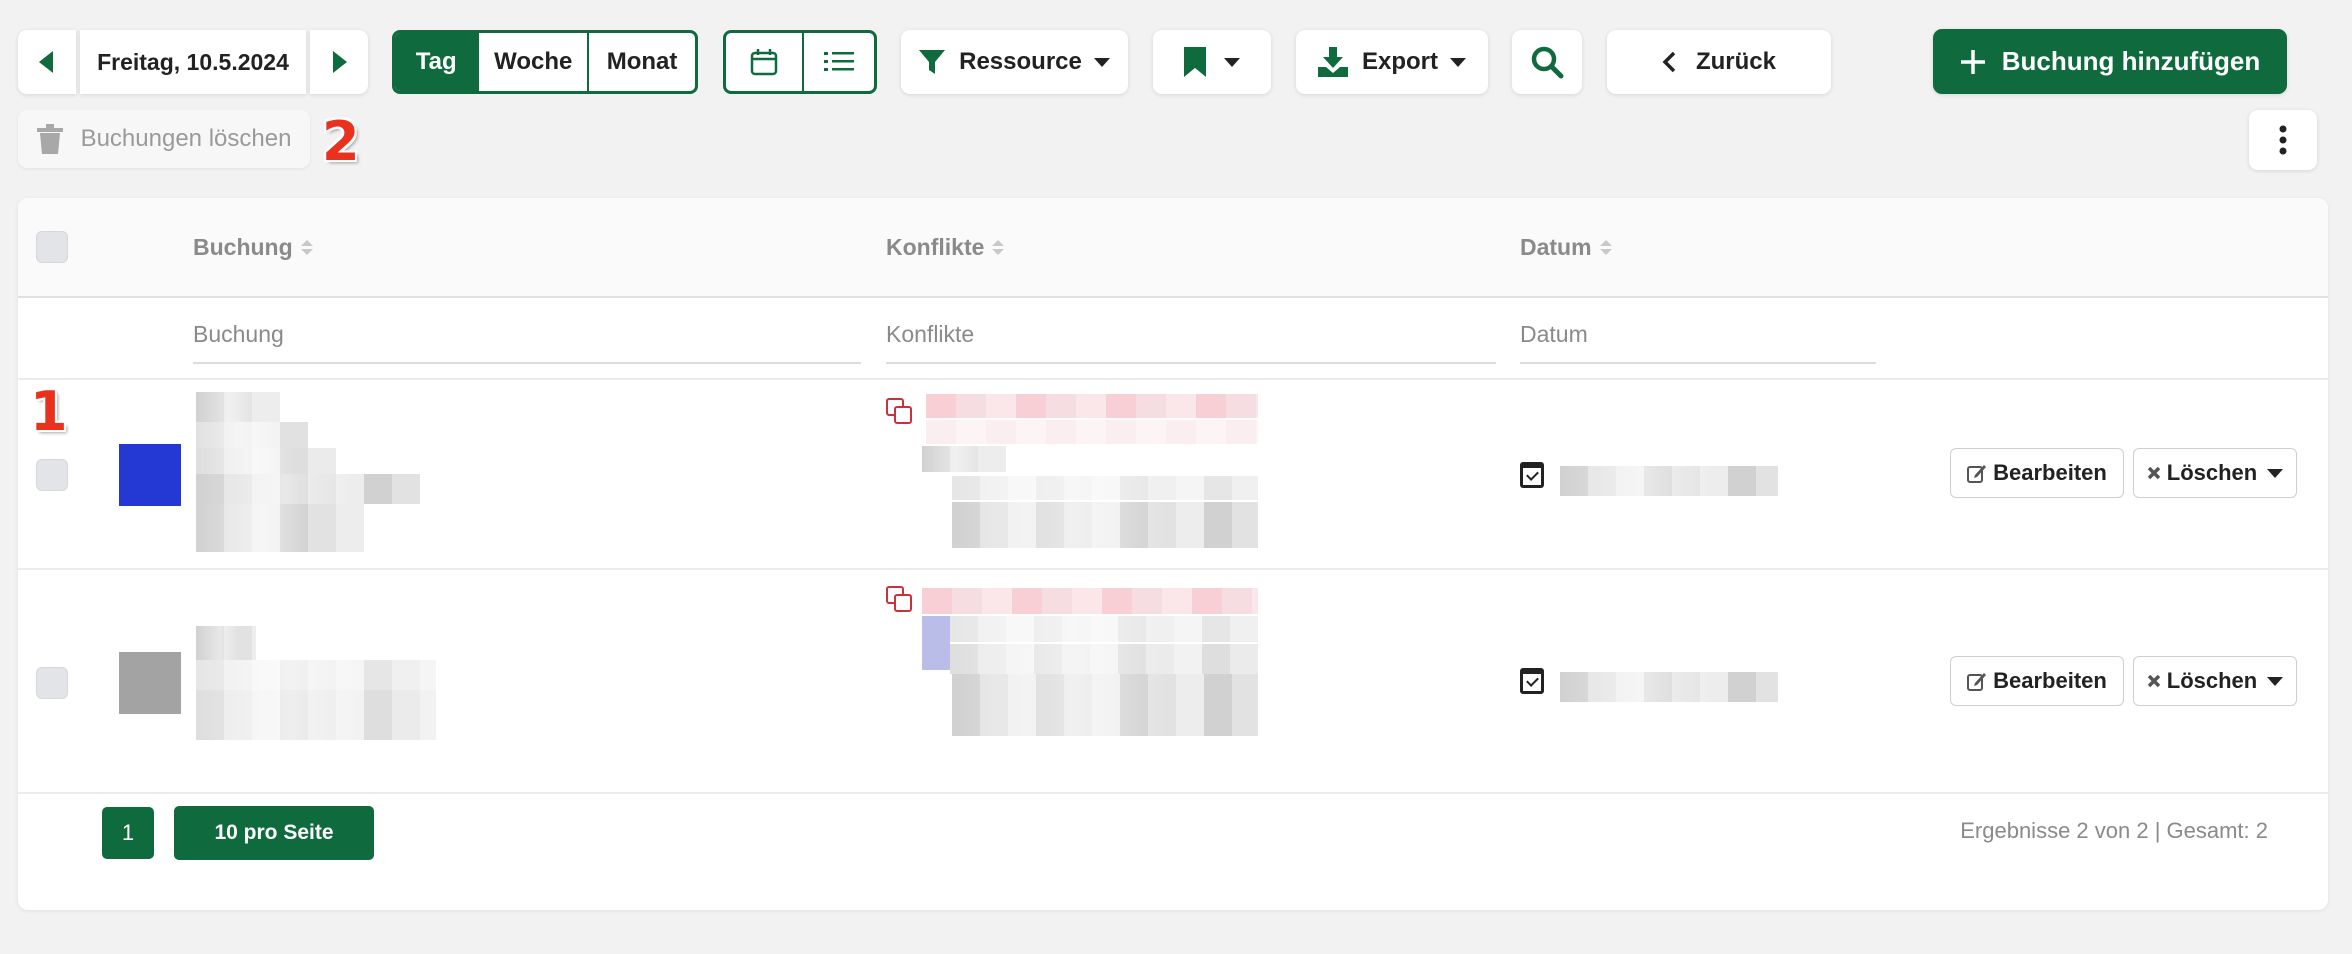  I want to click on tab-day: Tag, so click(436, 62).